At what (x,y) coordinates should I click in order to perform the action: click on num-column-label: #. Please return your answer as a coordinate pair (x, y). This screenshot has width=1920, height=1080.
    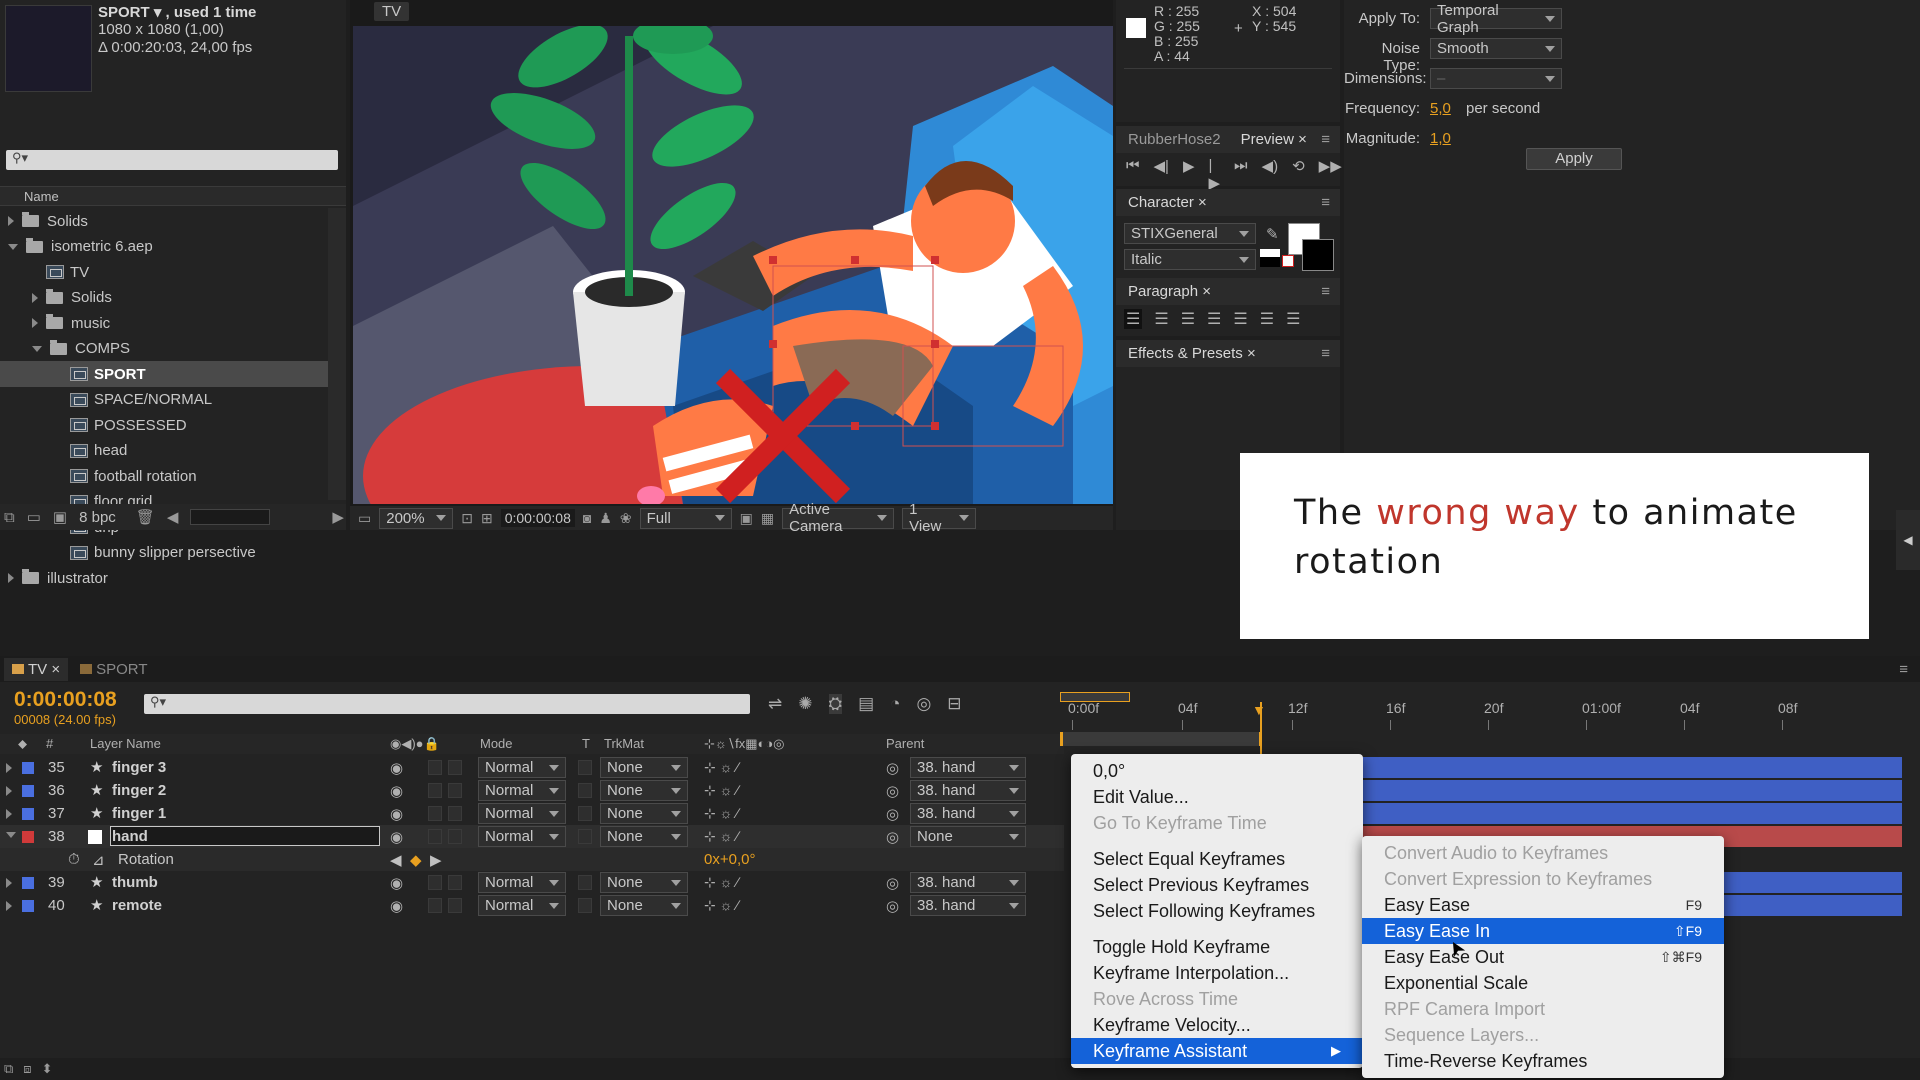
    Looking at the image, I should click on (49, 743).